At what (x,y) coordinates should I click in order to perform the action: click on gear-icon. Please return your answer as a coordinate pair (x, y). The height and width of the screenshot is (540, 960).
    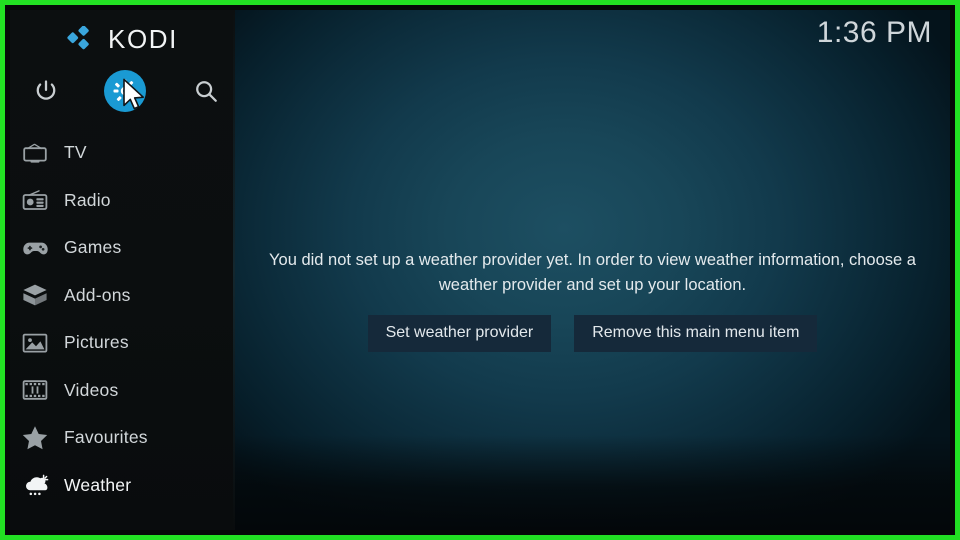
    Looking at the image, I should click on (125, 91).